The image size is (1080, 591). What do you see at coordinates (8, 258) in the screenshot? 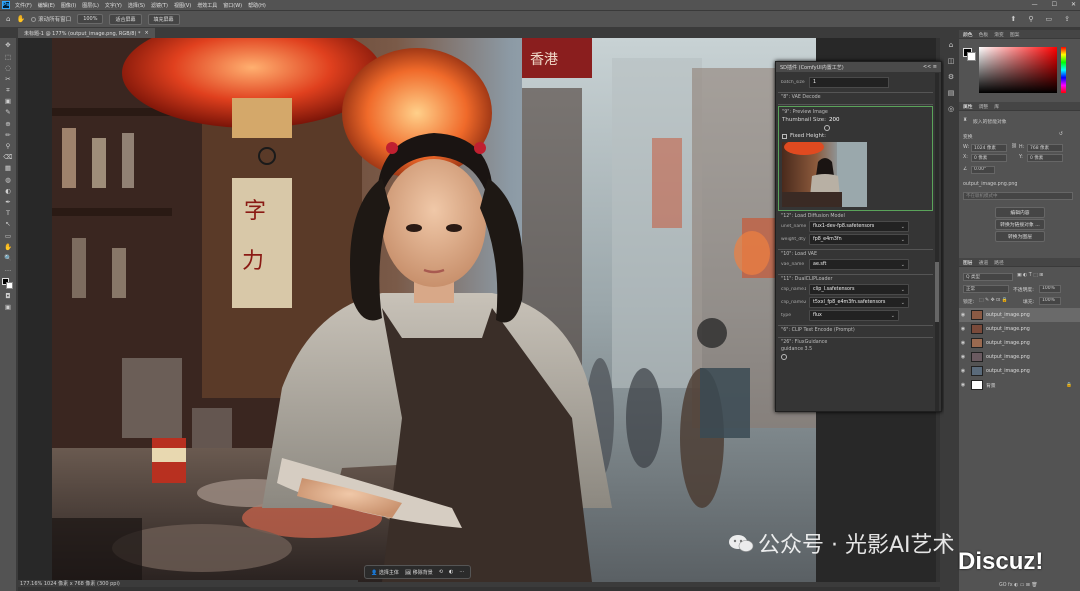
I see `zoom-tool-icon: 🔍` at bounding box center [8, 258].